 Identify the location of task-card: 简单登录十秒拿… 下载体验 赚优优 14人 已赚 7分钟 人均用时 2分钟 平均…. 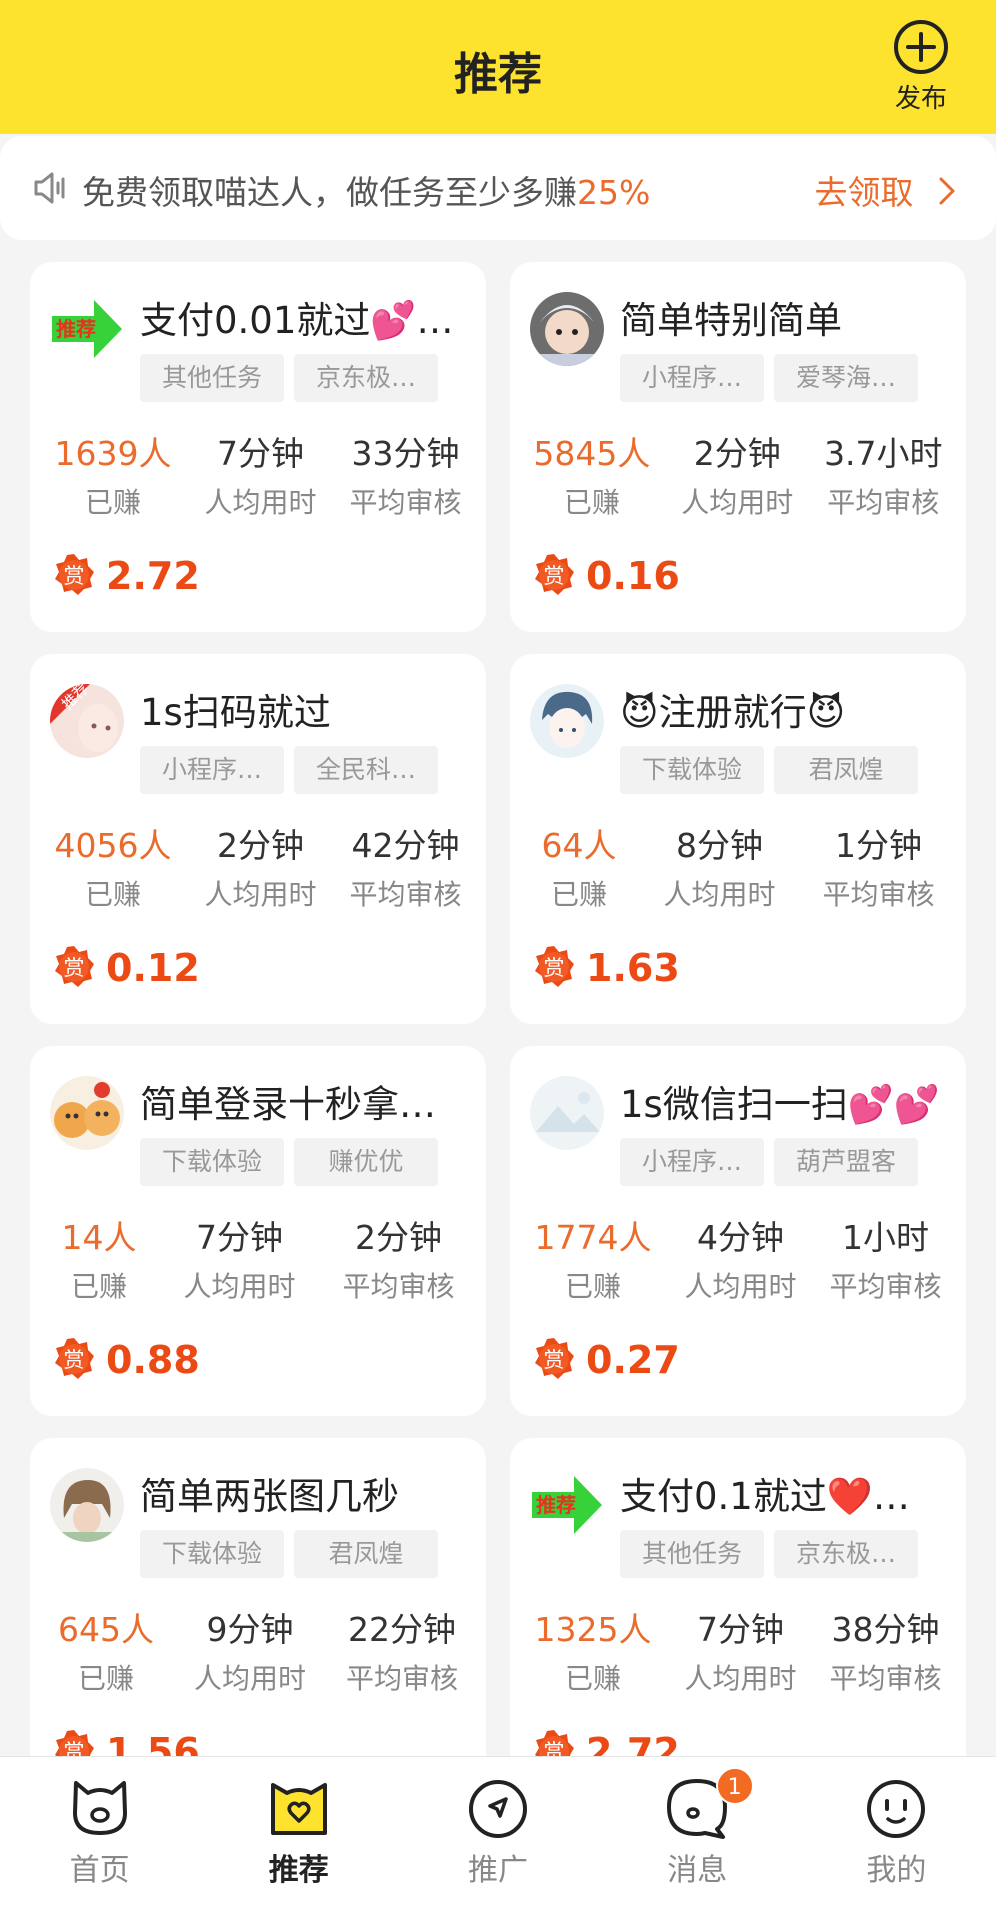
(258, 1231).